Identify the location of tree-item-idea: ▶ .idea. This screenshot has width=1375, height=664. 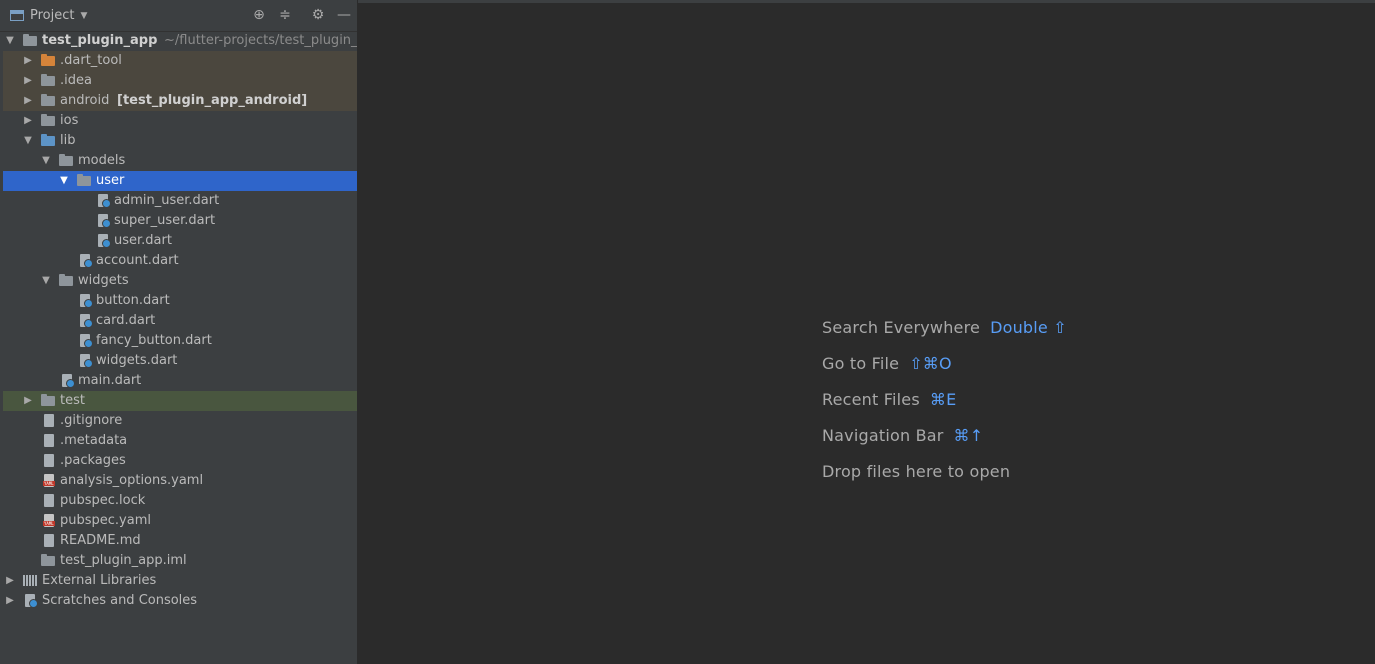
(180, 81).